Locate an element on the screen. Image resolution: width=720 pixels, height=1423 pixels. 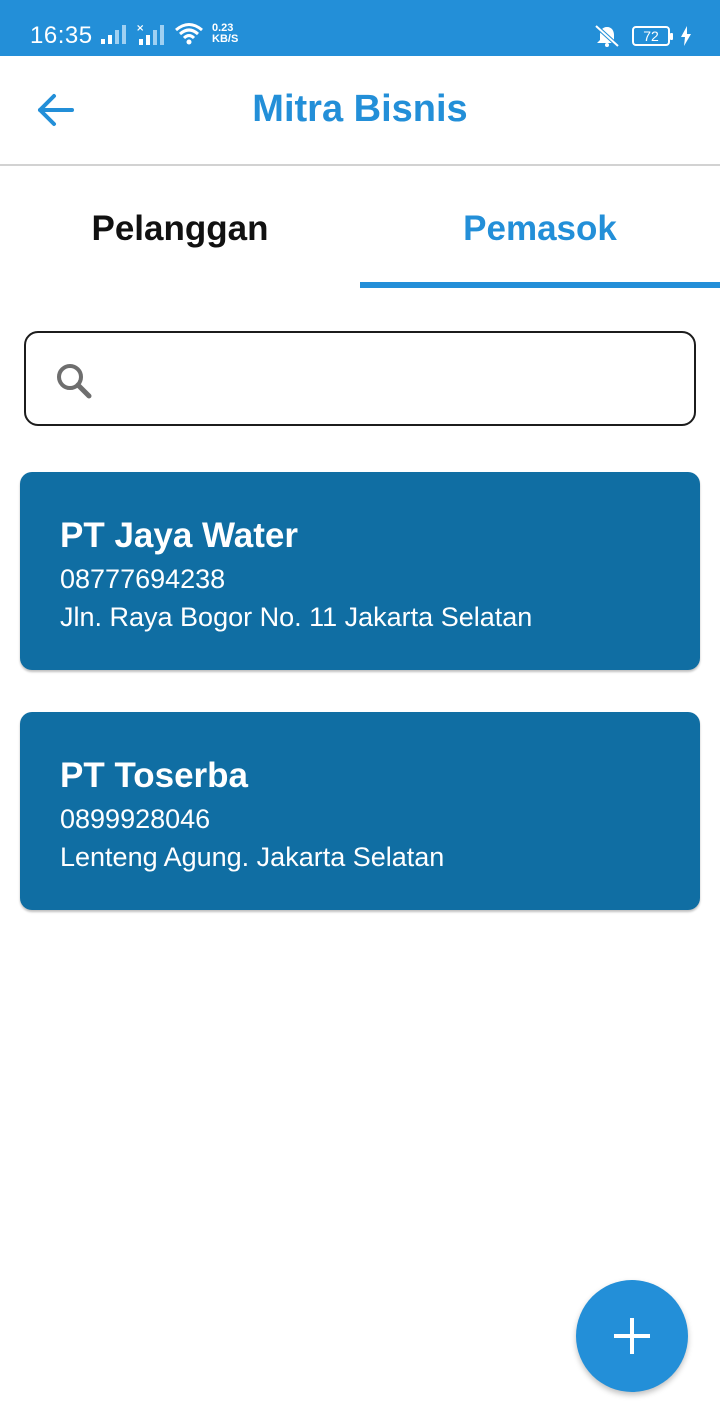
app-bar: Mitra Bisnis is located at coordinates (360, 111).